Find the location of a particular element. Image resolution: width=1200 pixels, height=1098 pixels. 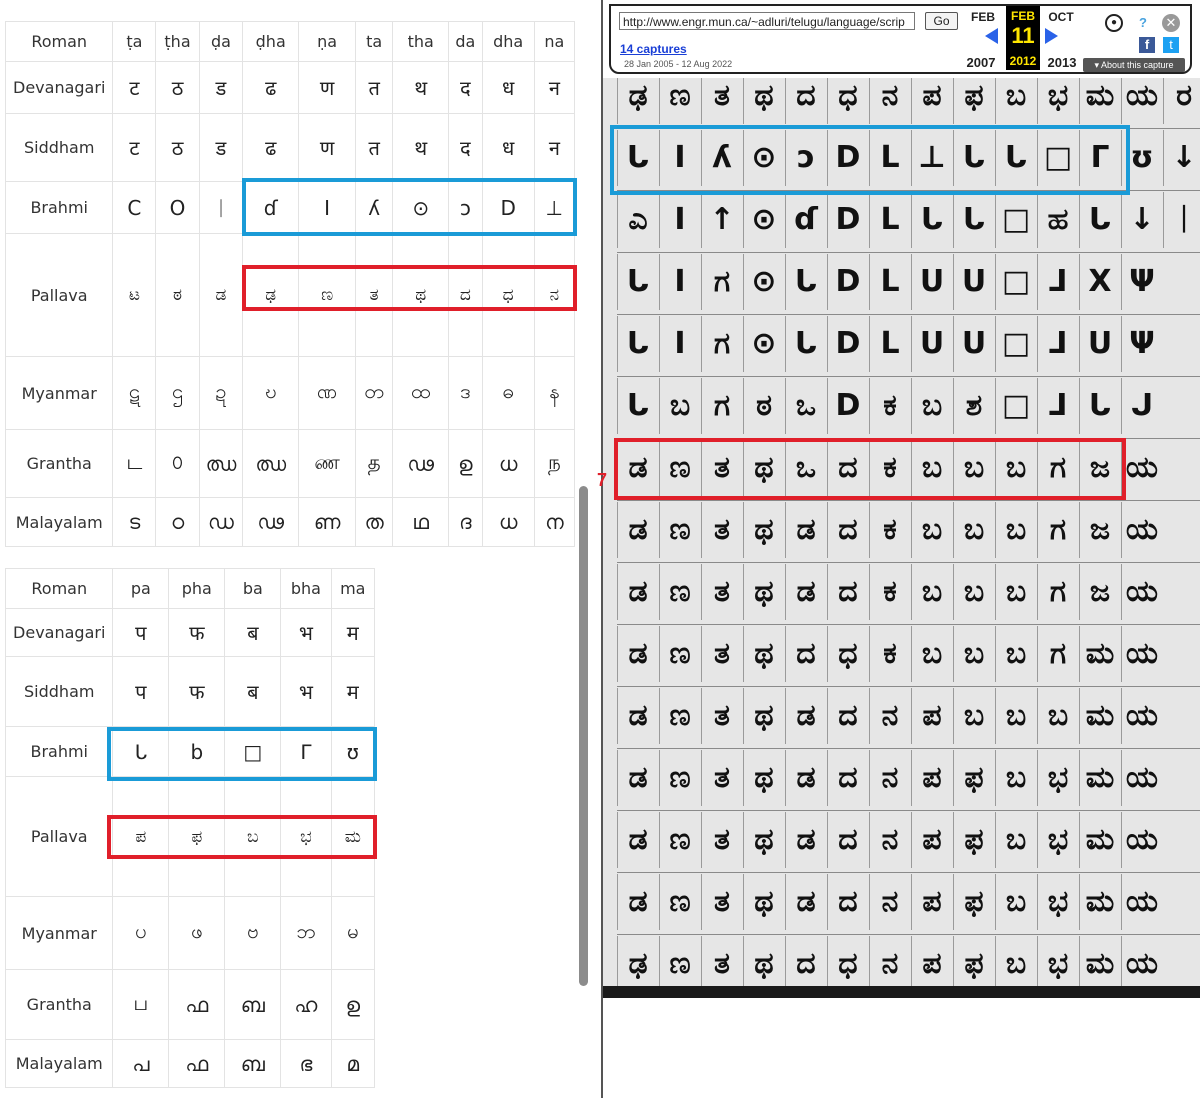

wayback-prev-year: 2007 is located at coordinates (981, 62).